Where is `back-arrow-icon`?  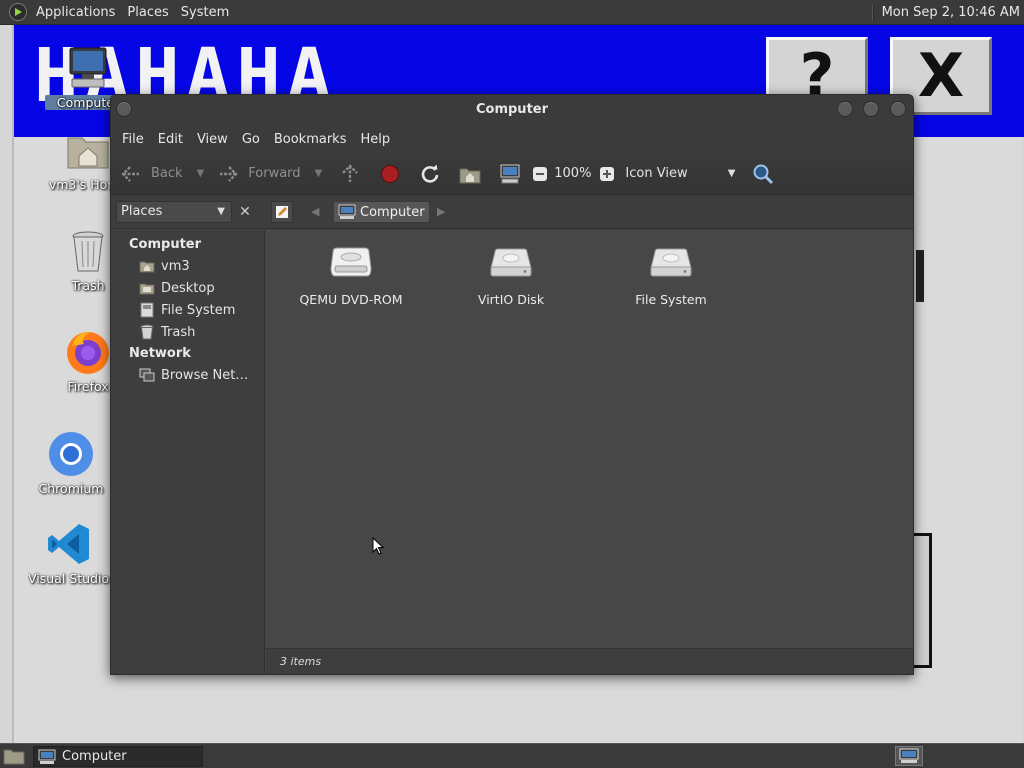 back-arrow-icon is located at coordinates (131, 174).